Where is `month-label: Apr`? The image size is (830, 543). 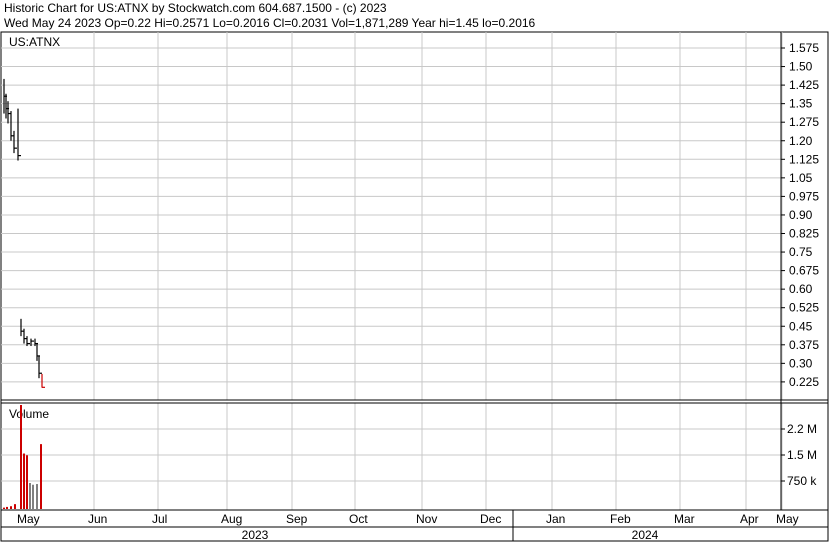 month-label: Apr is located at coordinates (749, 519).